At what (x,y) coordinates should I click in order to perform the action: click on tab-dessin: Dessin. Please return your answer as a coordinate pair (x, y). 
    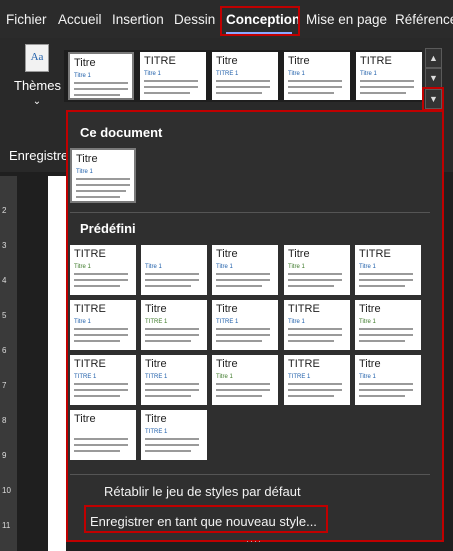
    Looking at the image, I should click on (194, 19).